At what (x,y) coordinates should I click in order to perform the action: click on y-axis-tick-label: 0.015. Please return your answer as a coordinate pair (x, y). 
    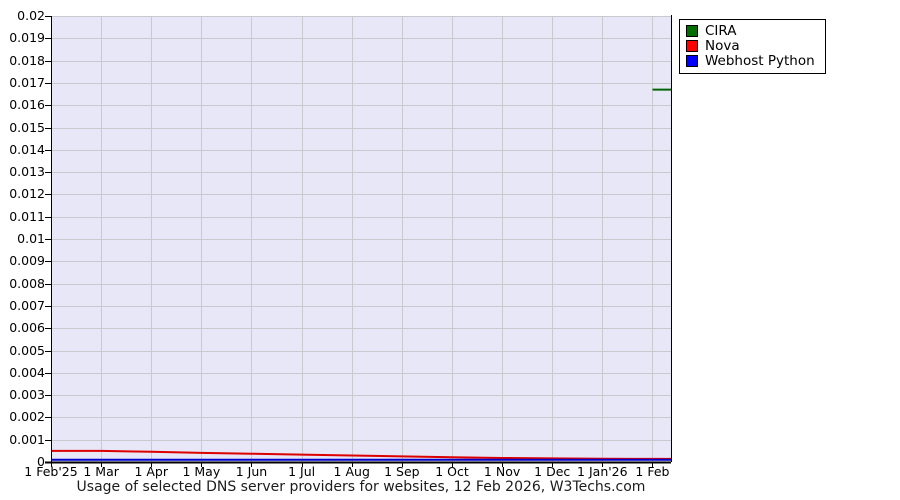
    Looking at the image, I should click on (27, 127).